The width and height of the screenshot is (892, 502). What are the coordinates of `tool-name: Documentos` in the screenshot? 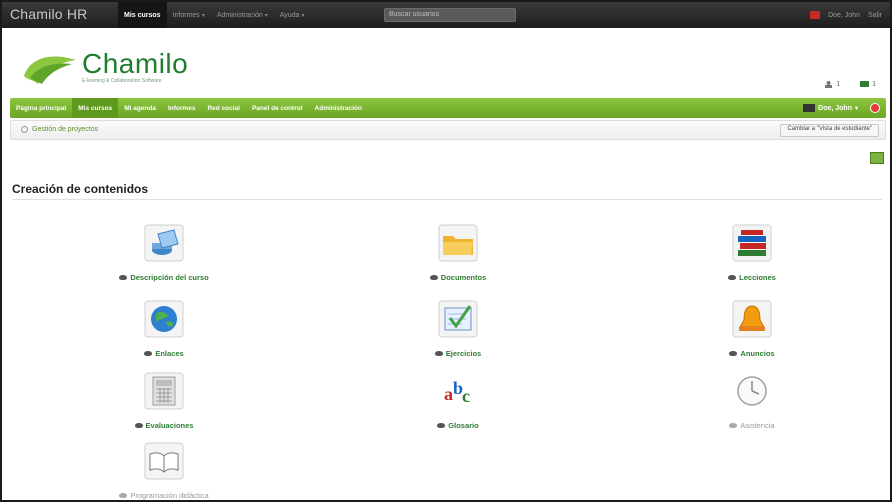 It's located at (463, 277).